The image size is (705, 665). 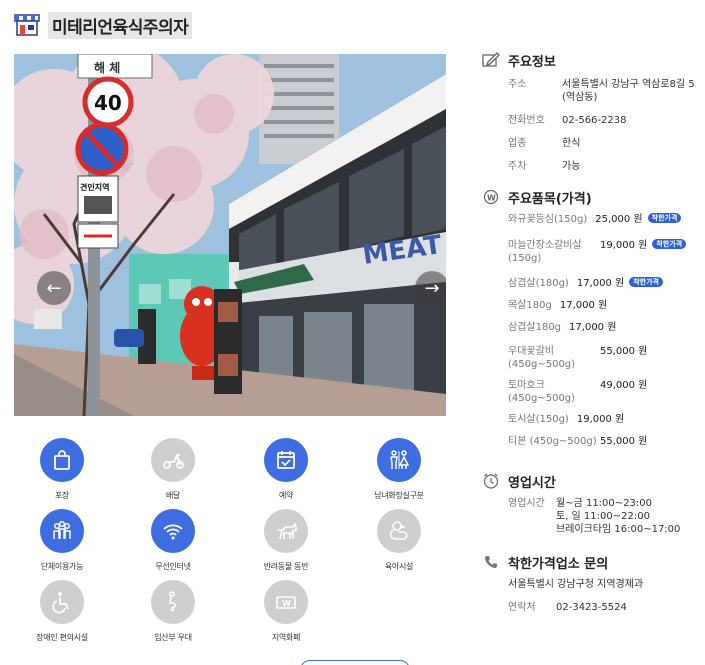 I want to click on hours-weekday: 월~금 11:00~23:00, so click(x=604, y=503).